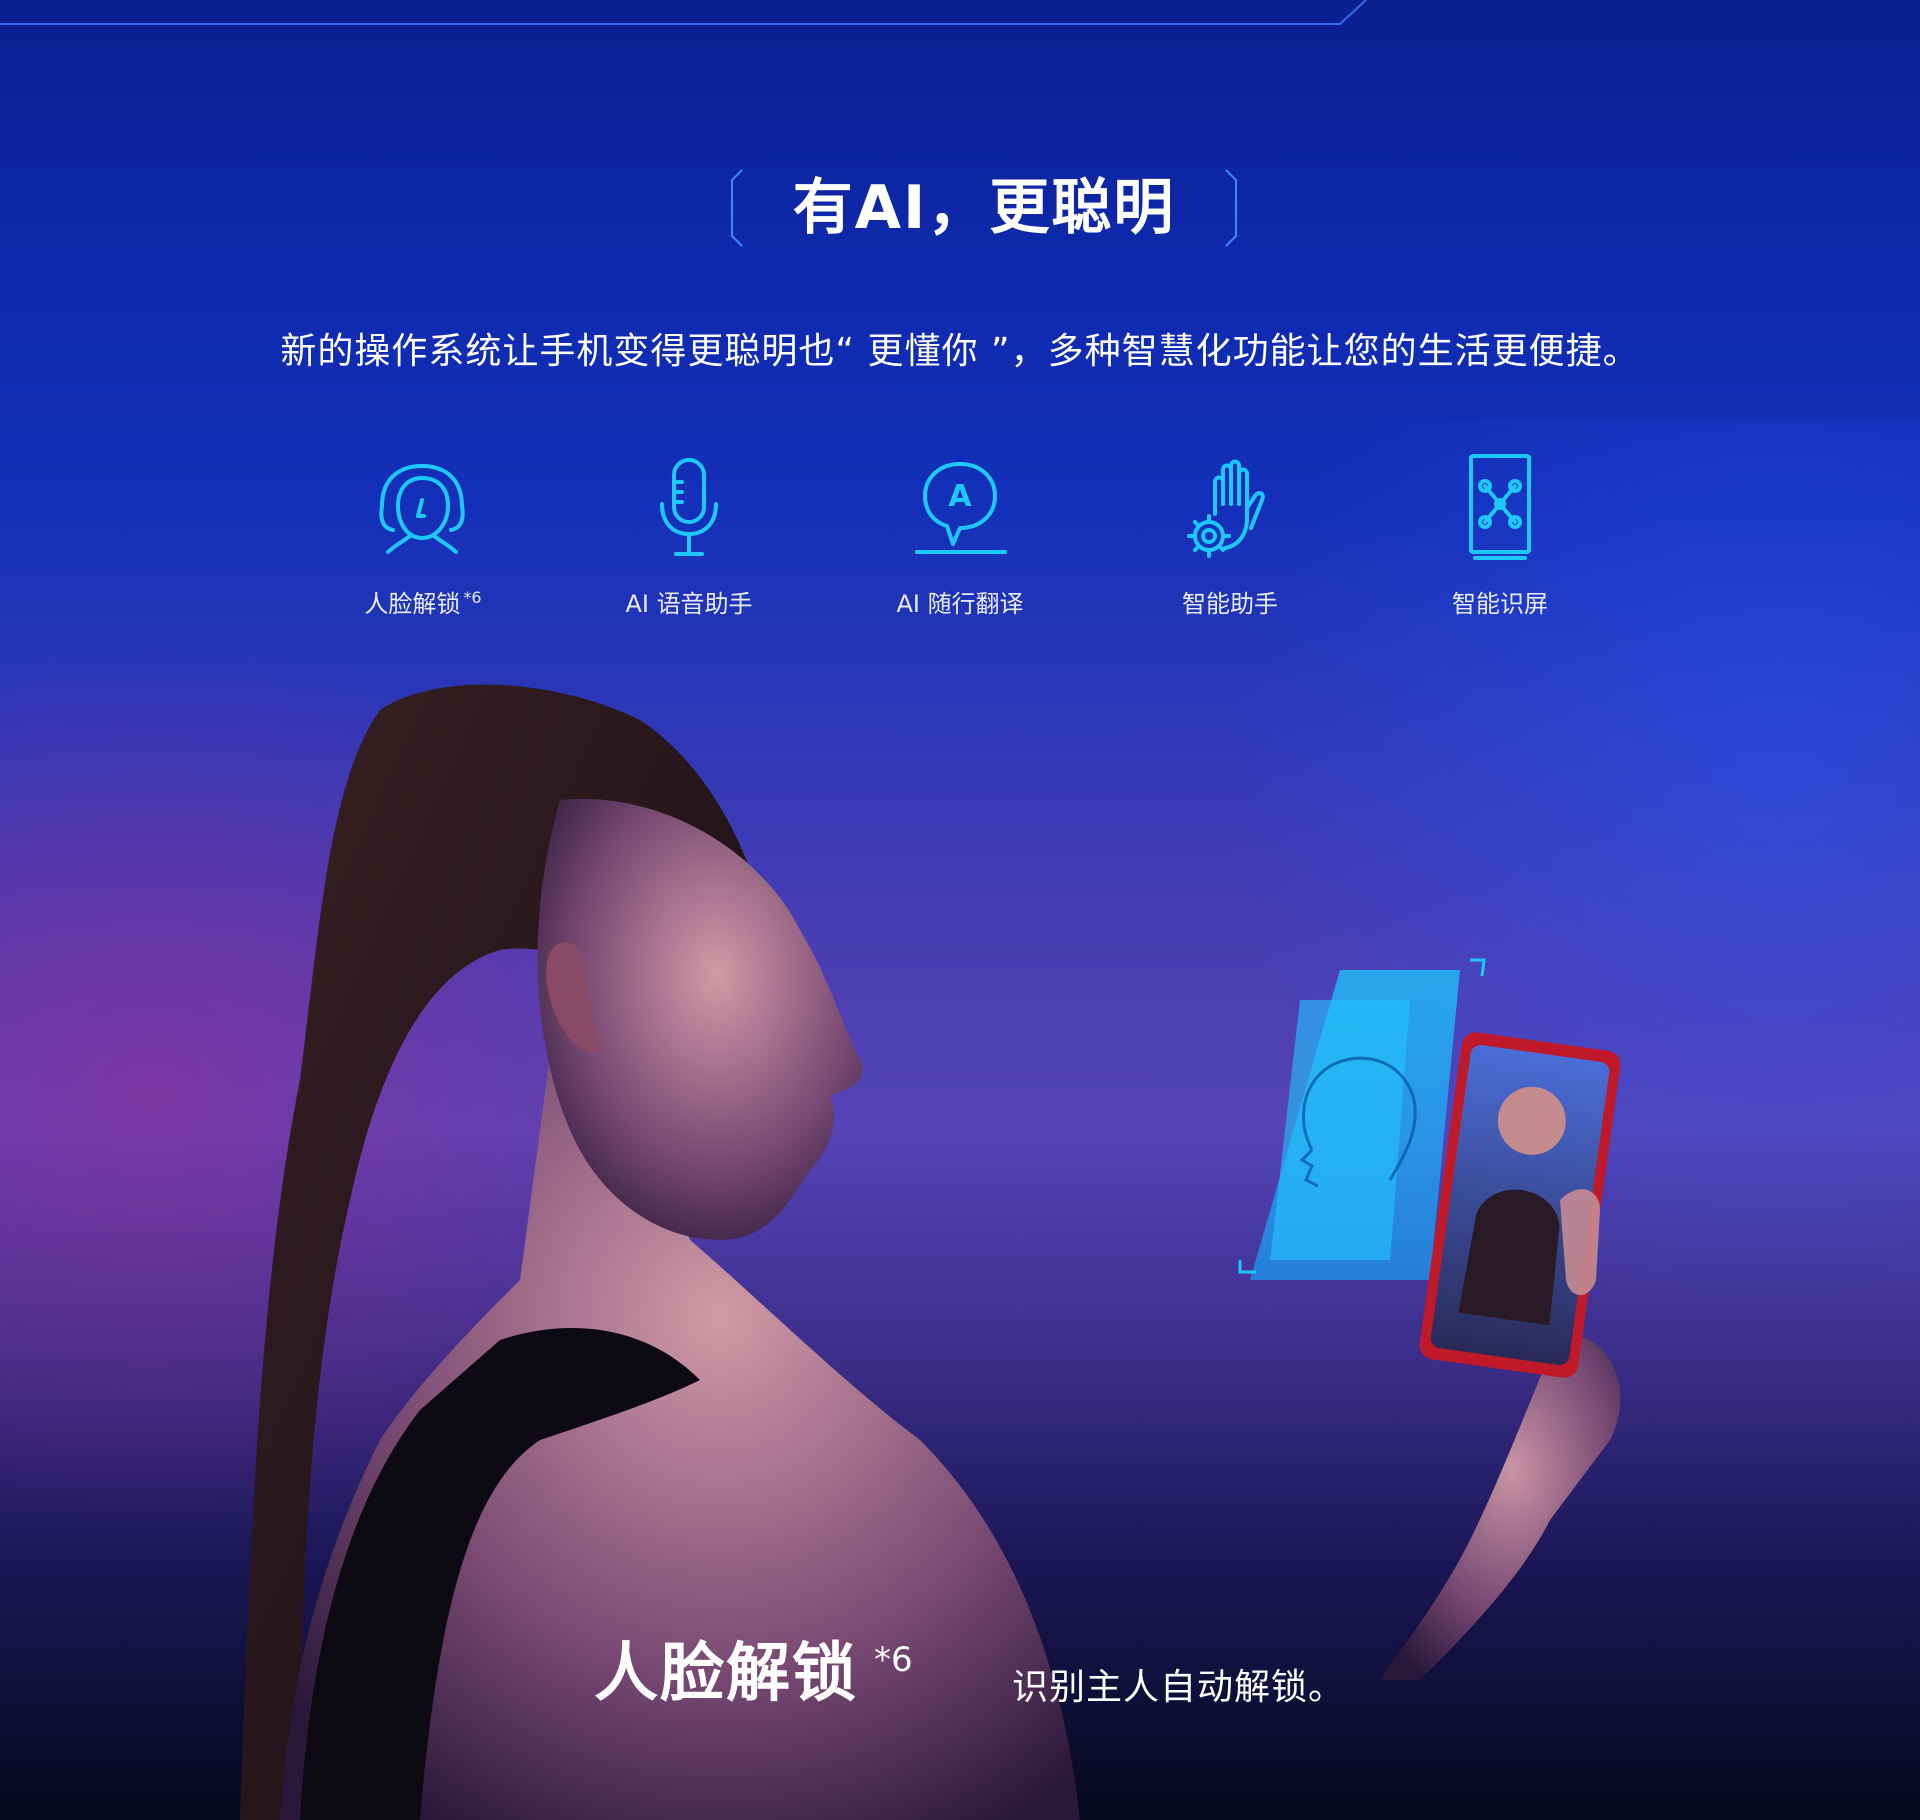  Describe the element at coordinates (423, 603) in the screenshot. I see `feature-face-unlock-label: 人脸解锁 *6` at that location.